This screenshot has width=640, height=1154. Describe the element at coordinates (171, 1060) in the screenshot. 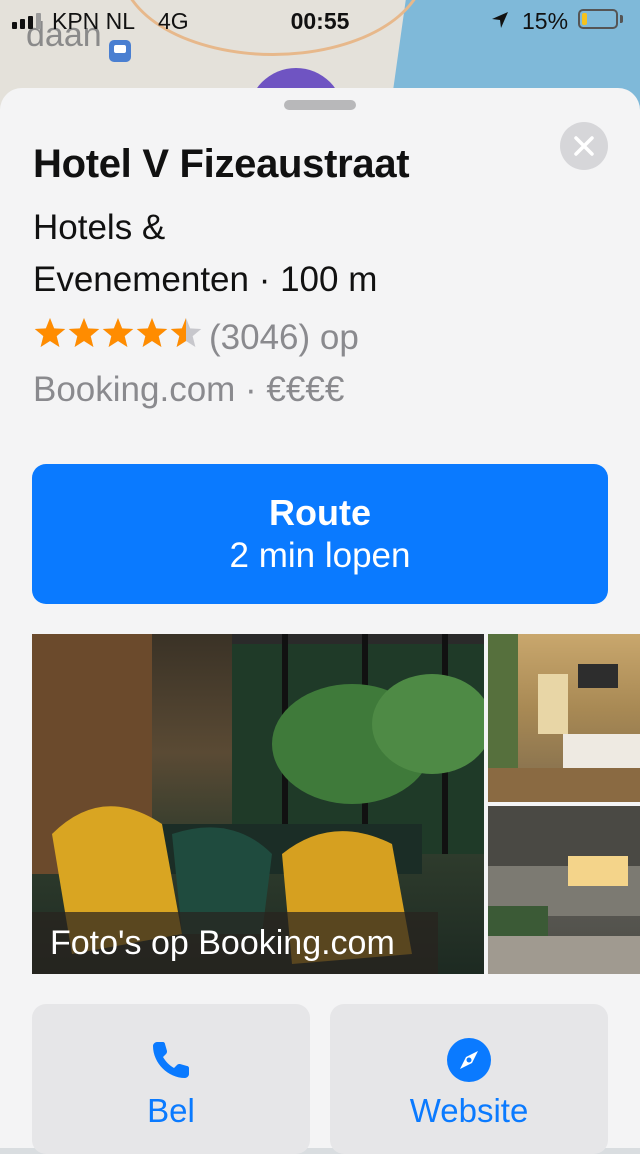

I see `phone-icon` at that location.